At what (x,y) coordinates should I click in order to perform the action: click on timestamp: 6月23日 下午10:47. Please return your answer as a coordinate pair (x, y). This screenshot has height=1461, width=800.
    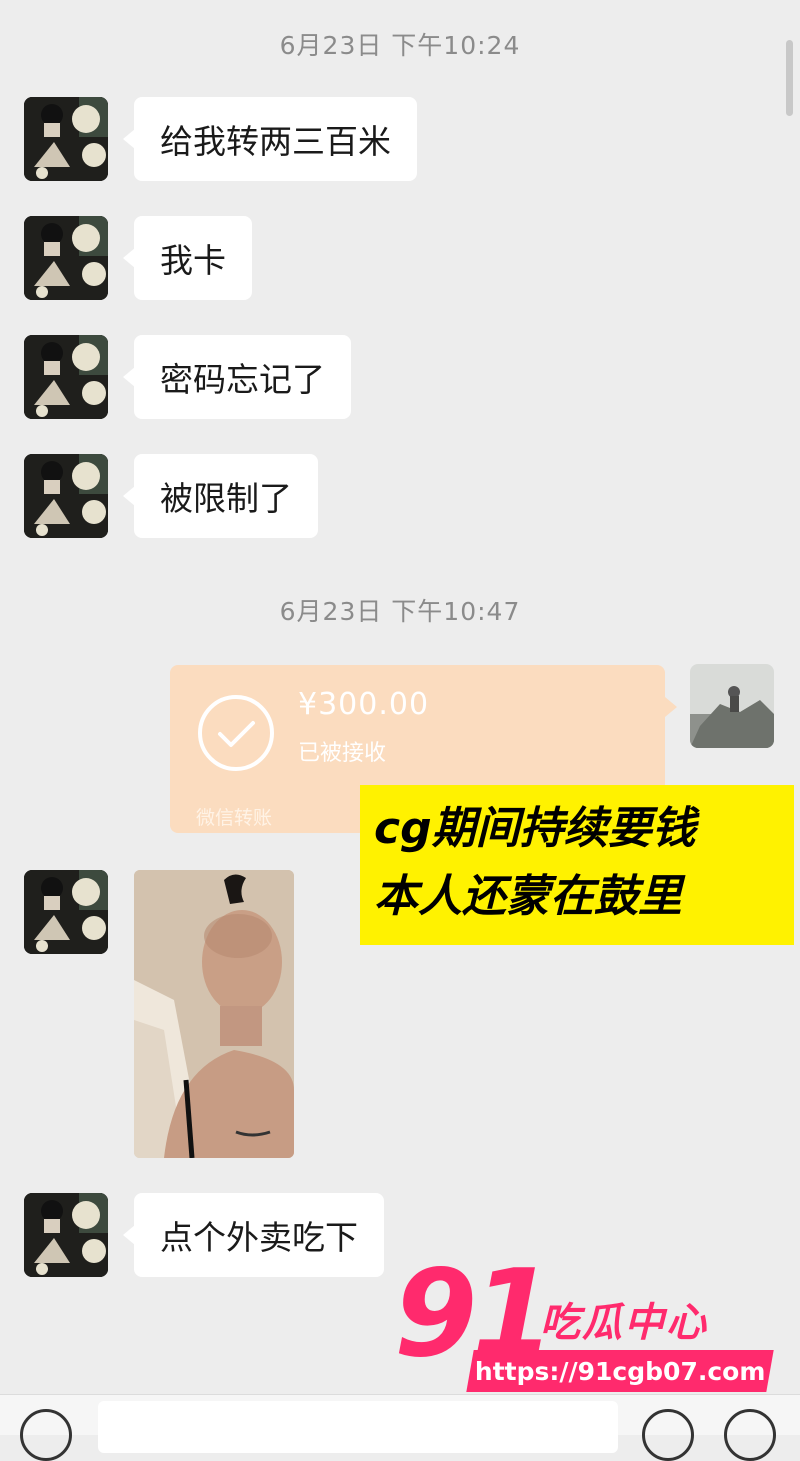
    Looking at the image, I should click on (400, 611).